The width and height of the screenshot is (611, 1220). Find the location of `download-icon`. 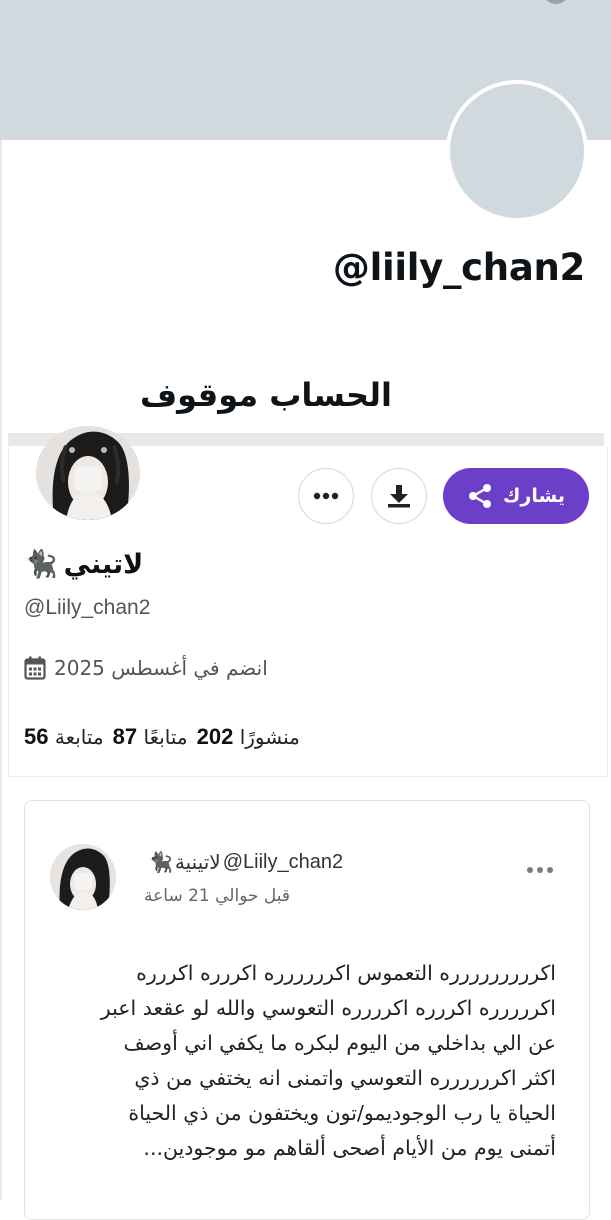

download-icon is located at coordinates (399, 496).